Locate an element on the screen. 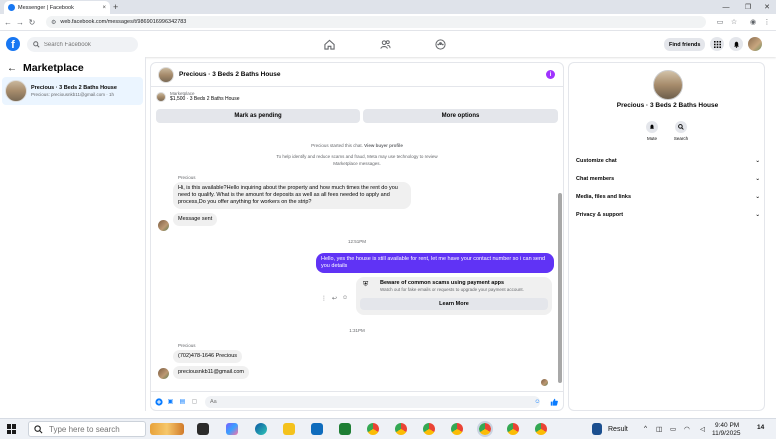 This screenshot has width=776, height=439. sidebar-heading: ← Marketplace is located at coordinates (45, 68).